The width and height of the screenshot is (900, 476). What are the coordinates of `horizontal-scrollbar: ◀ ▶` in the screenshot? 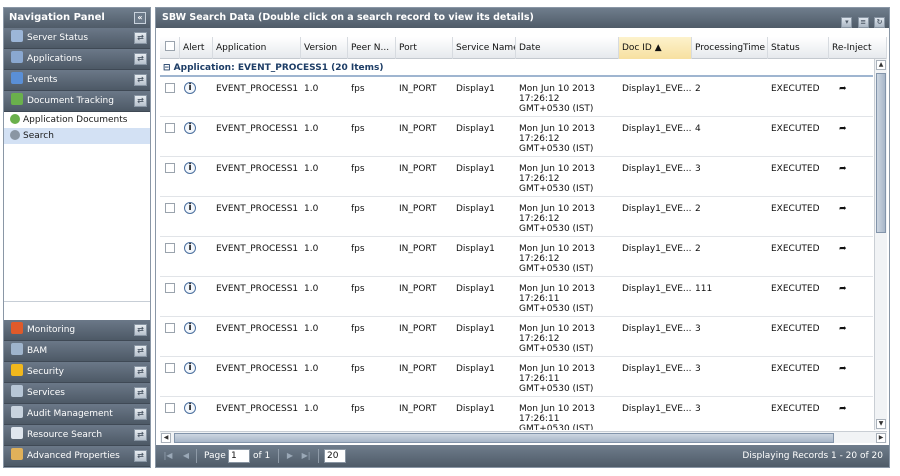 It's located at (523, 437).